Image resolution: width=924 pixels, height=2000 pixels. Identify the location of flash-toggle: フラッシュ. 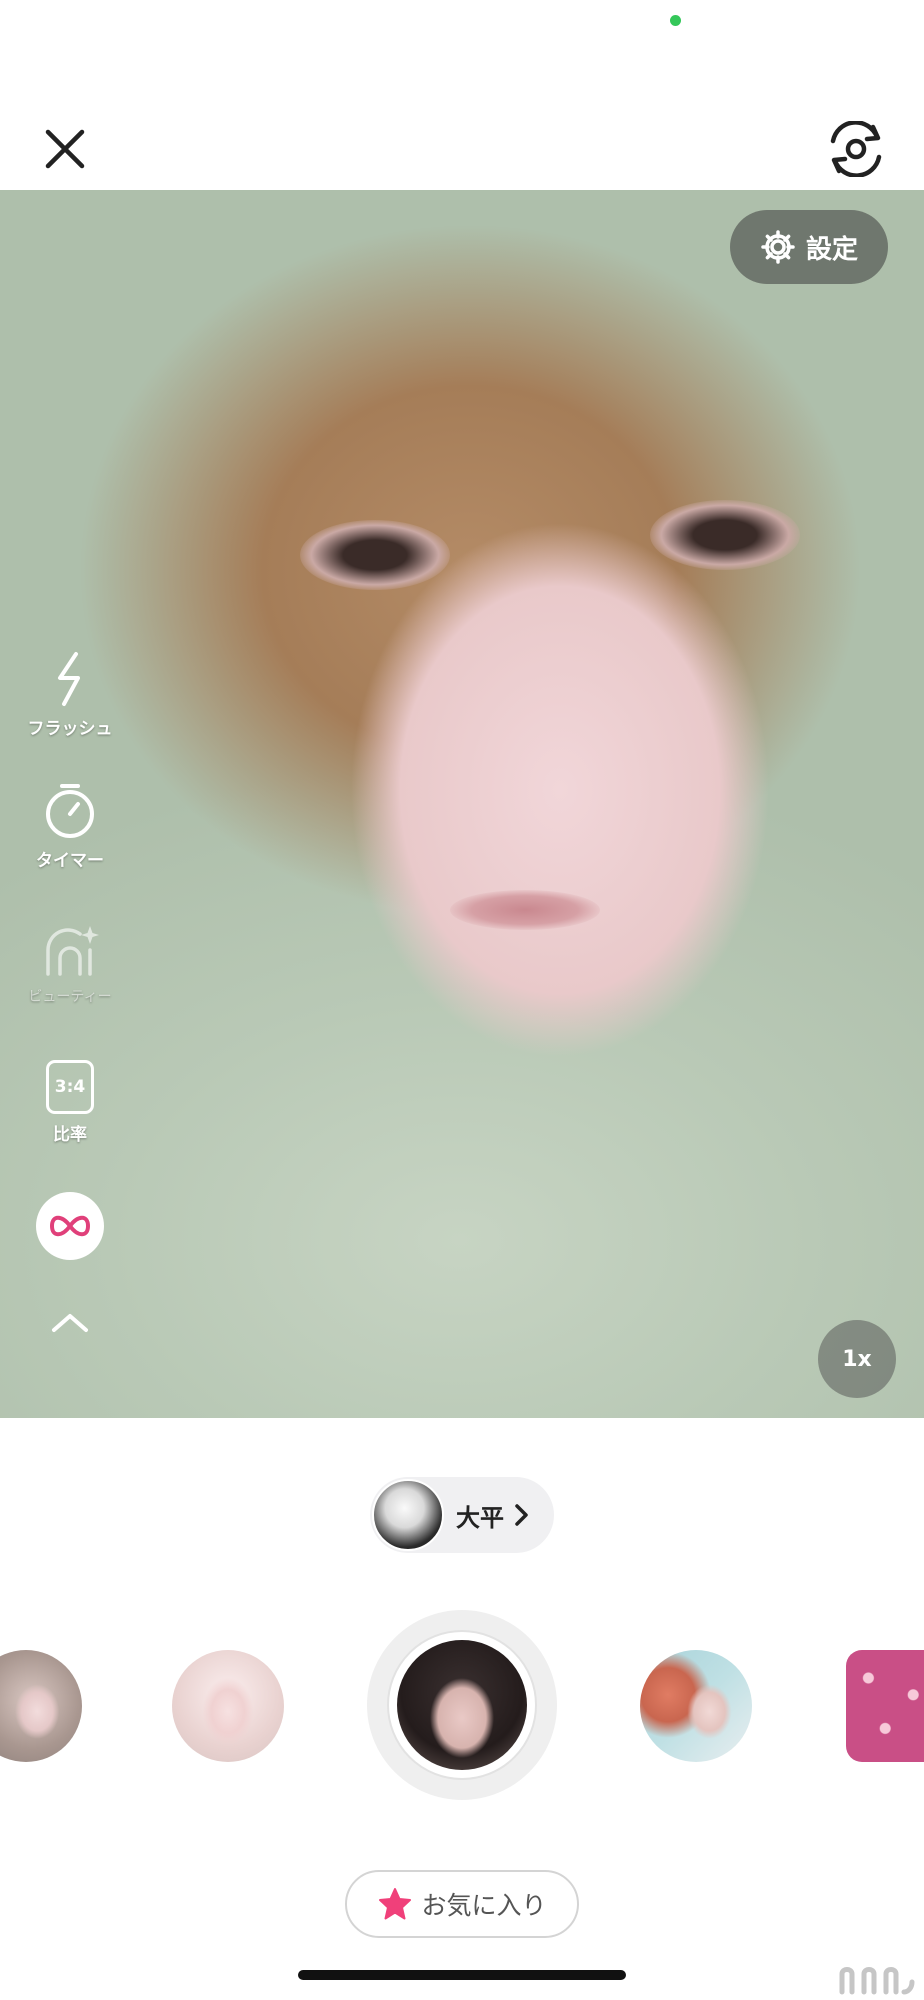
(70, 694).